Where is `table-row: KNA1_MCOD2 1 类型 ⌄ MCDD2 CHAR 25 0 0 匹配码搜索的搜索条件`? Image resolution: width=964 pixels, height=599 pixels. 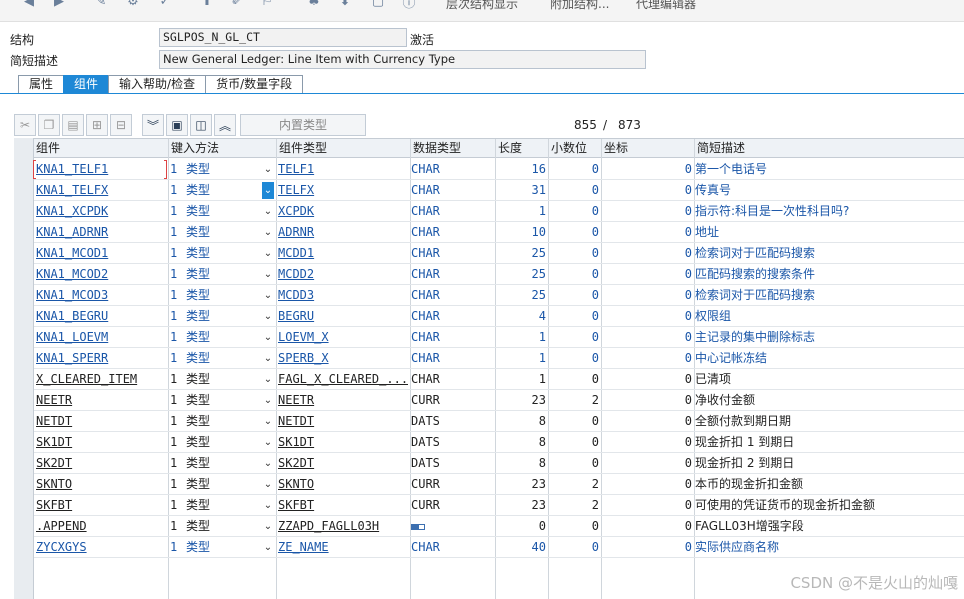 table-row: KNA1_MCOD2 1 类型 ⌄ MCDD2 CHAR 25 0 0 匹配码搜索的搜索条件 is located at coordinates (499, 274).